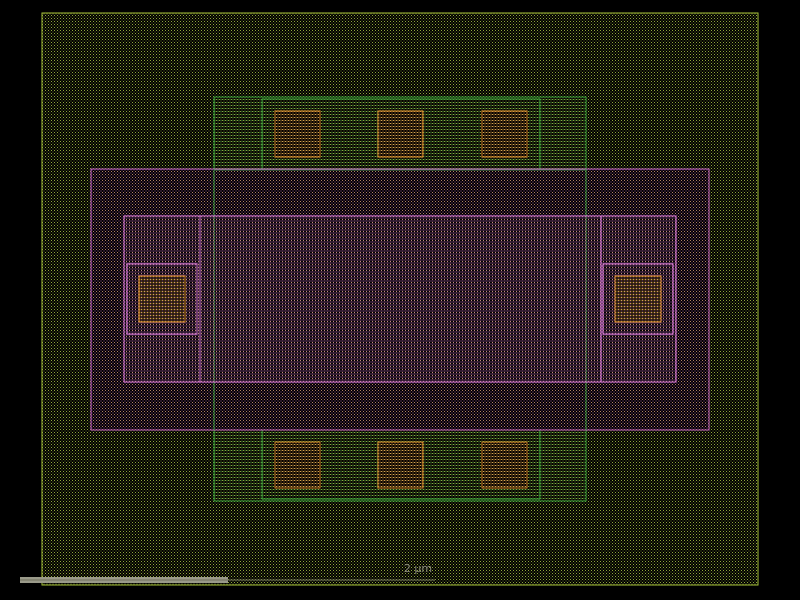  I want to click on contact-left, so click(162, 299).